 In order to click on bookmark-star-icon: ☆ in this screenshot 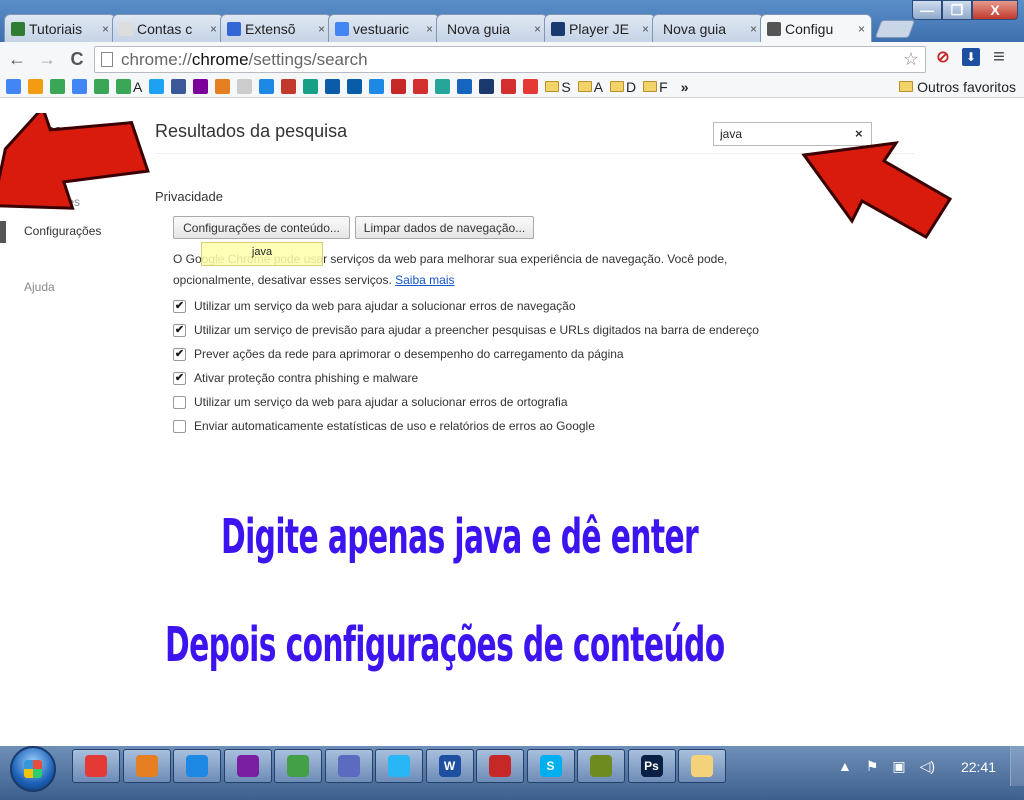, I will do `click(911, 59)`.